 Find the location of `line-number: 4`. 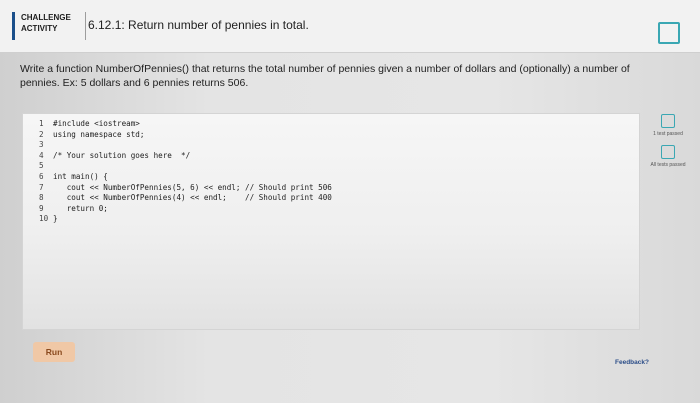

line-number: 4 is located at coordinates (41, 155).